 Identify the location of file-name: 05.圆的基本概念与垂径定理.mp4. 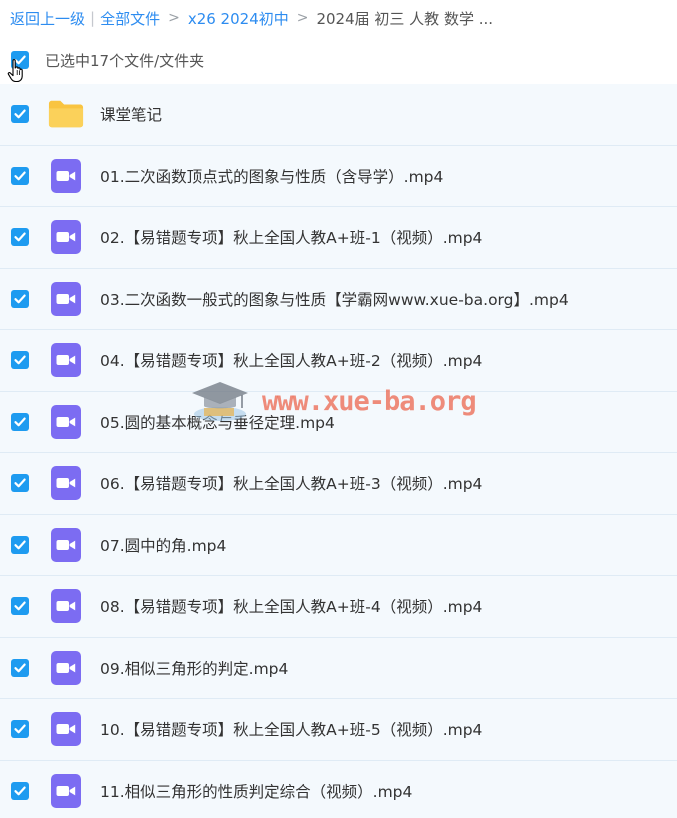
(217, 422).